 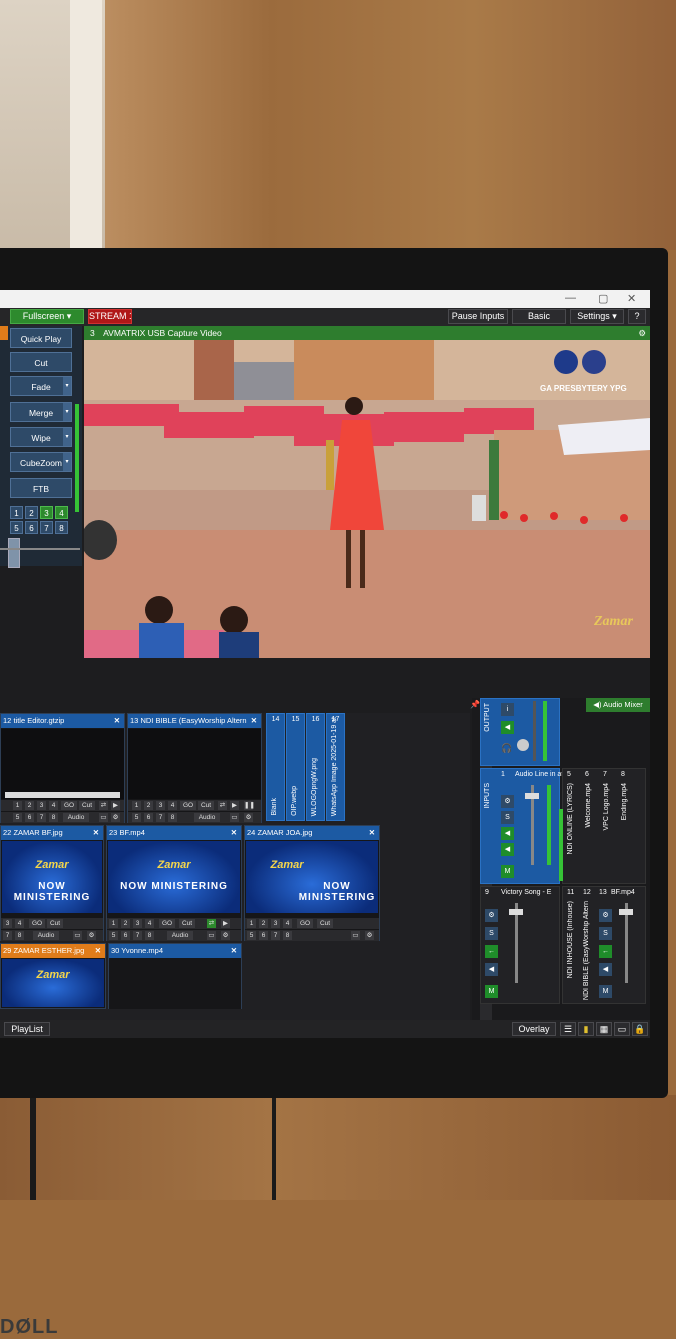 What do you see at coordinates (534, 1029) in the screenshot?
I see `overlay-button: Overlay` at bounding box center [534, 1029].